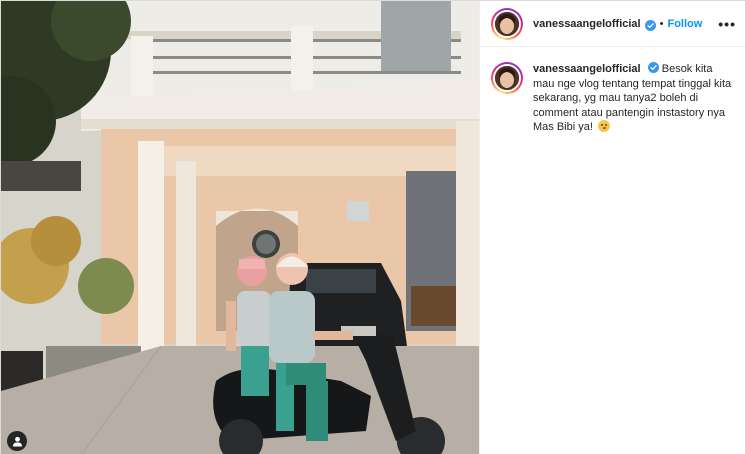 This screenshot has width=745, height=454. I want to click on caption-avatar, so click(507, 78).